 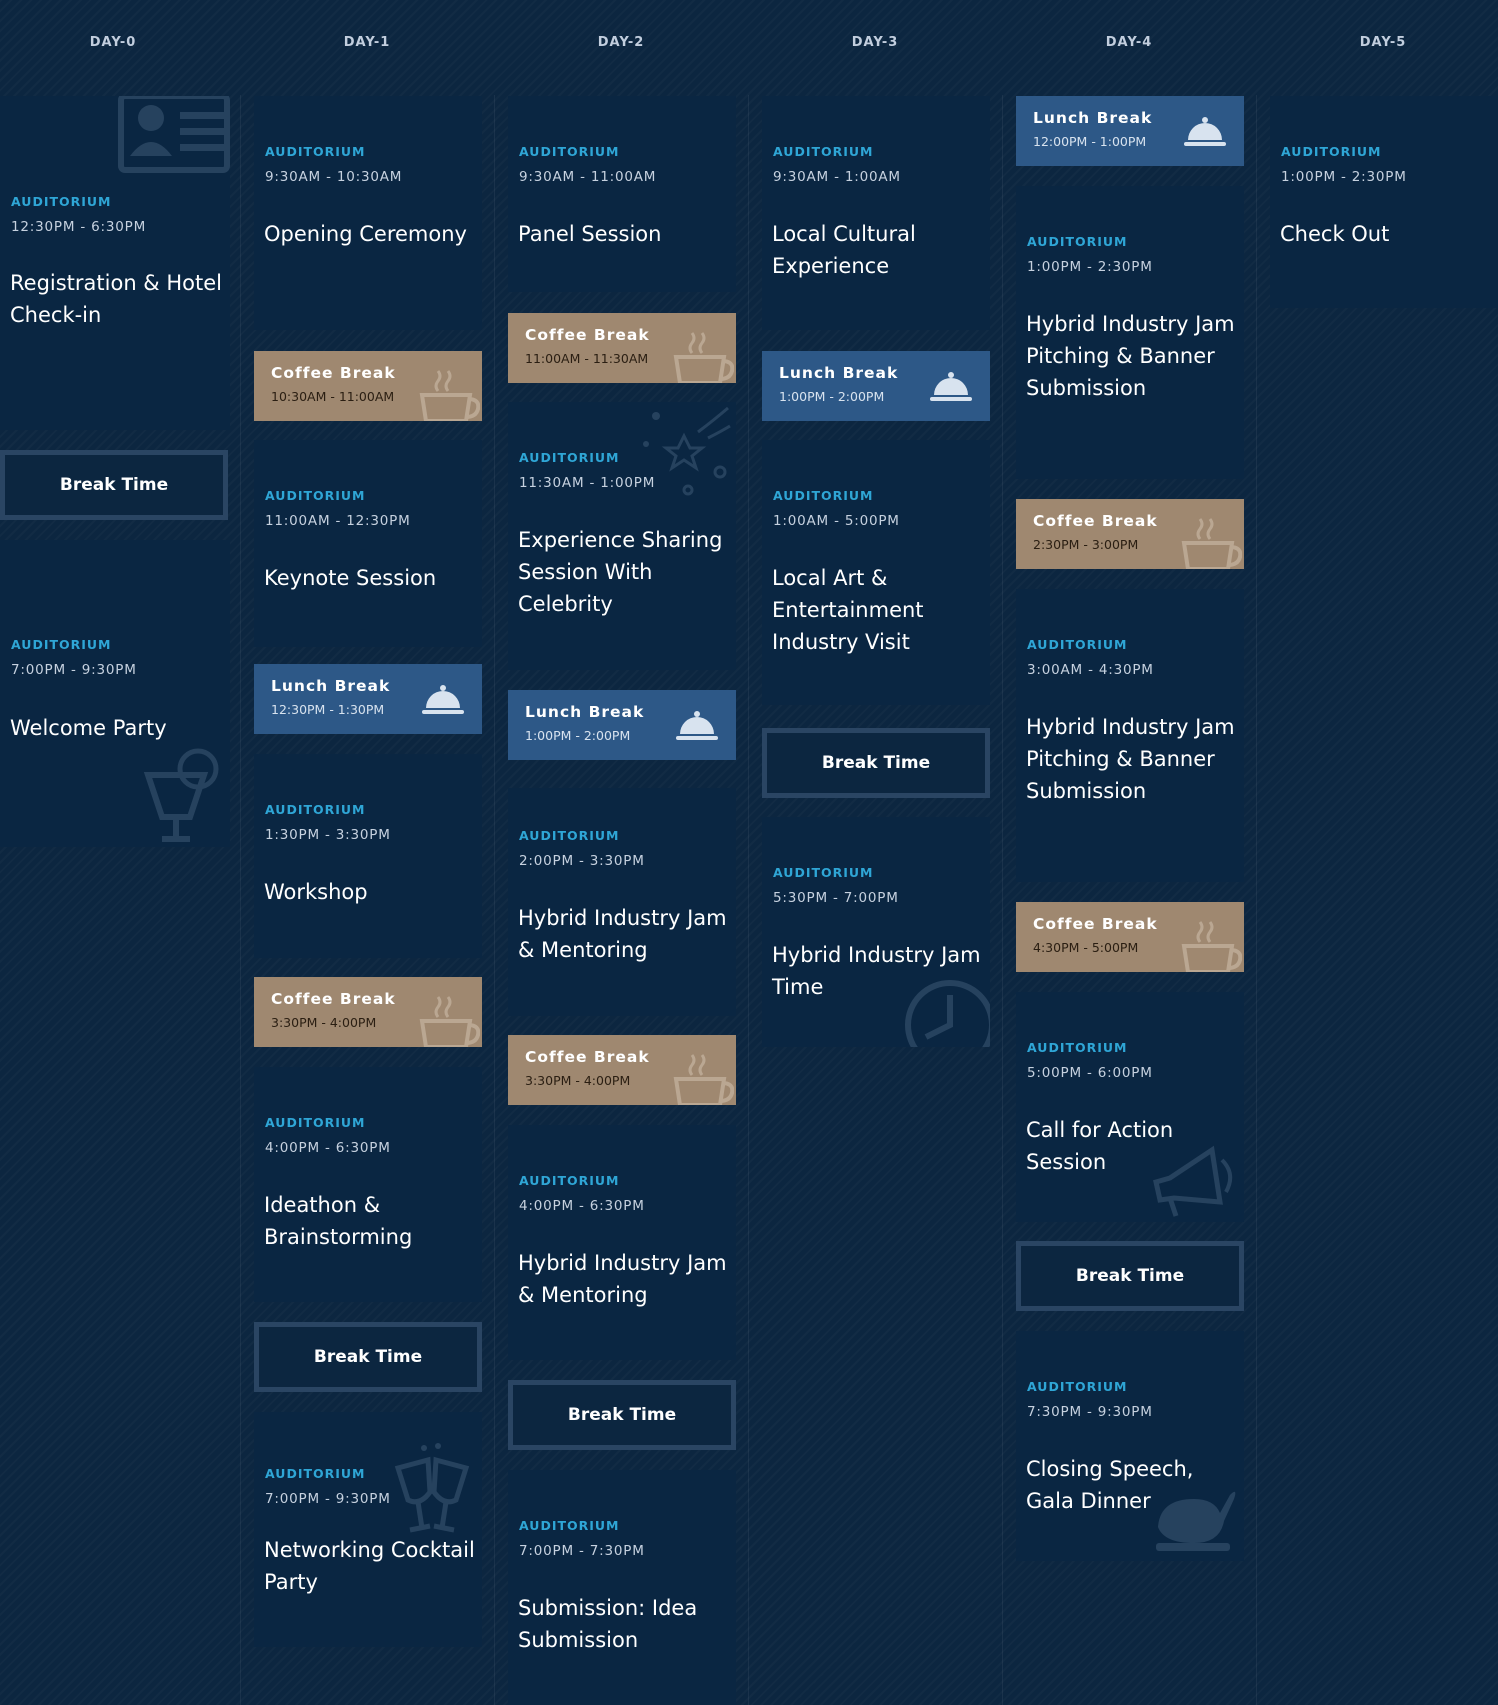 What do you see at coordinates (367, 42) in the screenshot?
I see `day-header-1: DAY-1` at bounding box center [367, 42].